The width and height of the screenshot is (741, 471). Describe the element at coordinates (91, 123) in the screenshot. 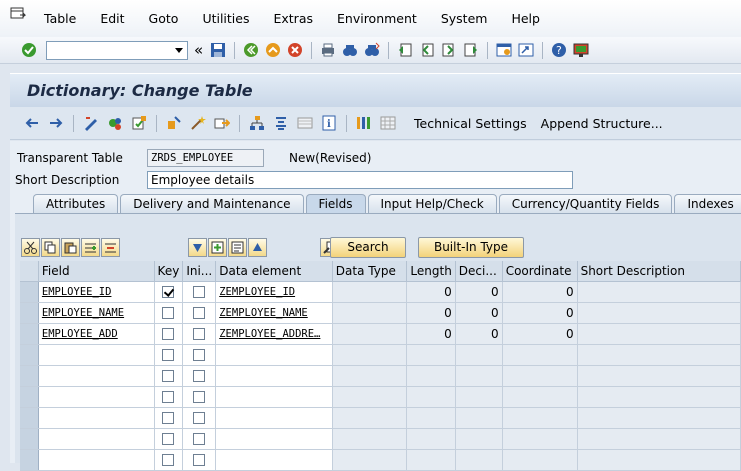

I see `display-change-icon` at that location.